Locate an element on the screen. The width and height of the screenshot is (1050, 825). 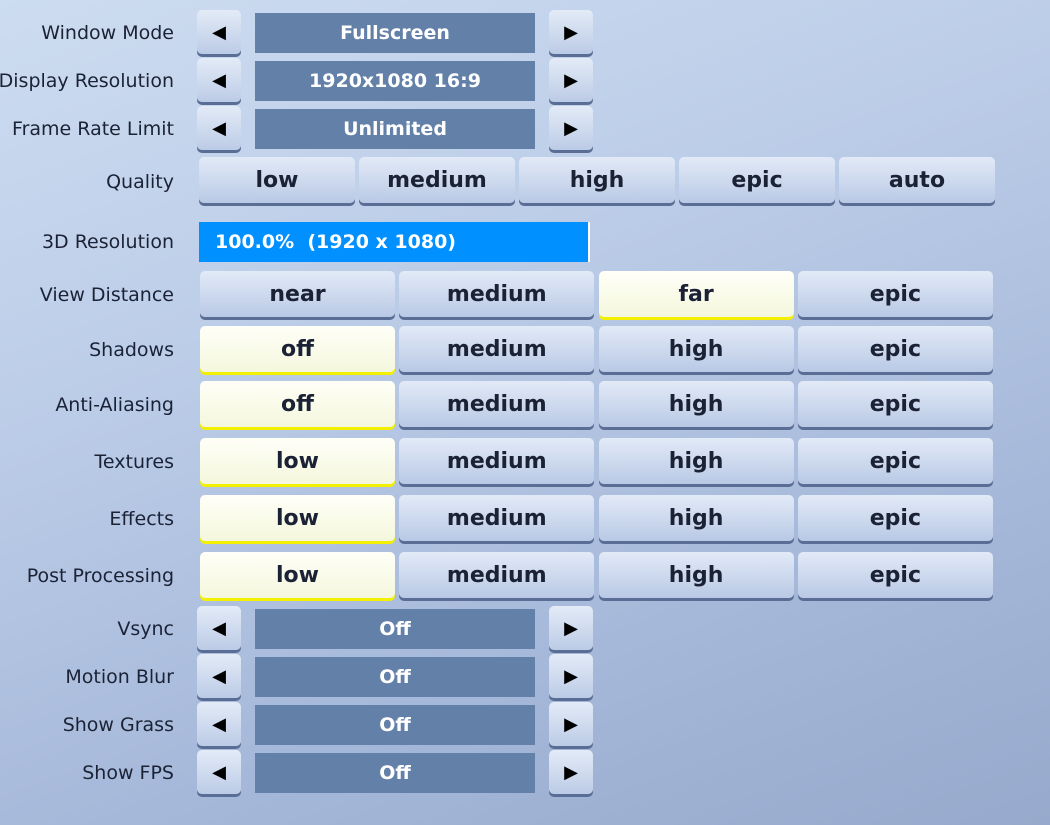
vsync-next-button: ▶ is located at coordinates (571, 628).